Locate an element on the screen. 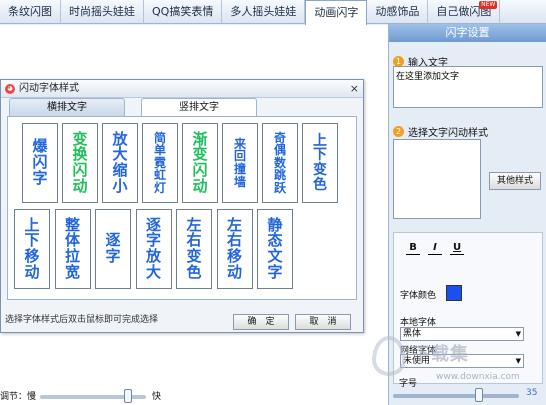 This screenshot has width=546, height=405. style-card-text: 整体拉宽 is located at coordinates (72, 248).